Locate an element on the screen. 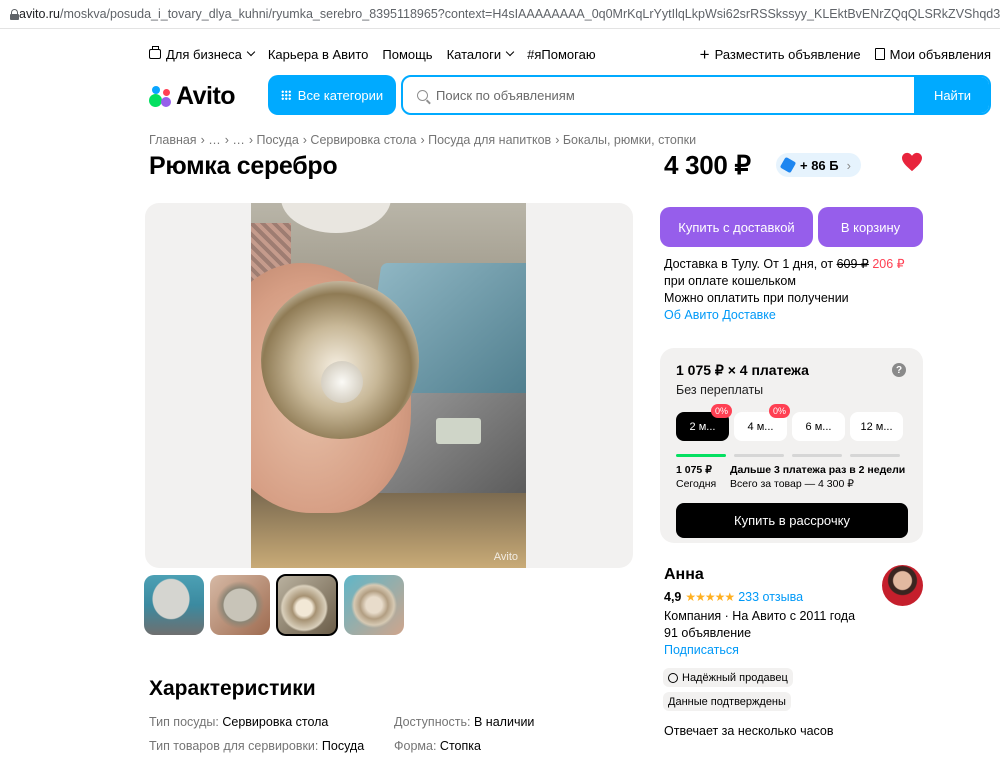 This screenshot has height=757, width=1000. nav-help-tag: #яПомогаю is located at coordinates (561, 54).